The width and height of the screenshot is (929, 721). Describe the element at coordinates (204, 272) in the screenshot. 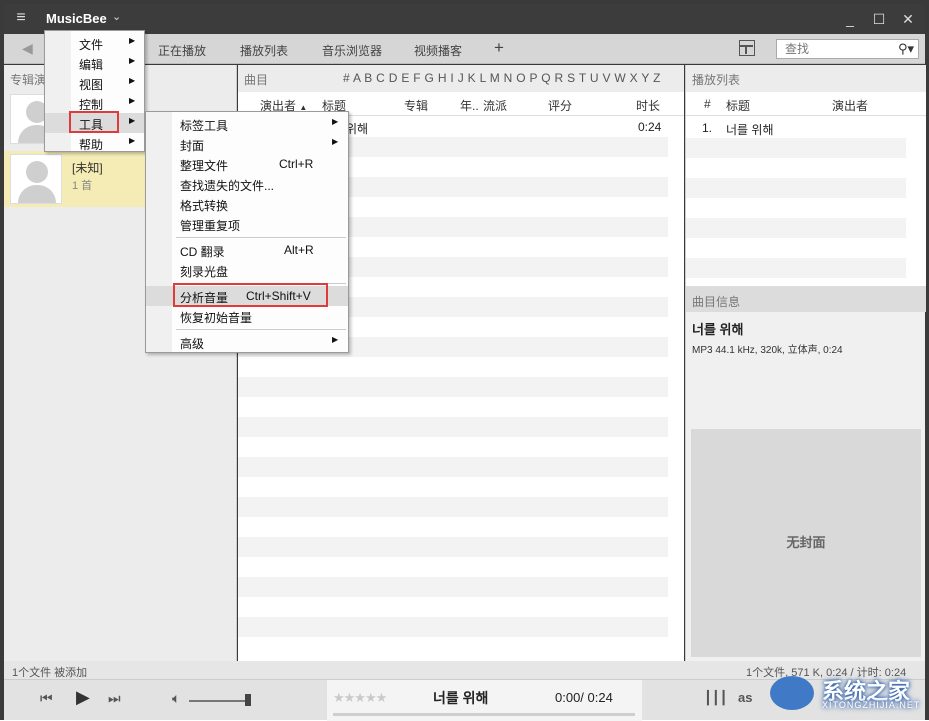

I see `menu-item-label: 刻录光盘` at that location.